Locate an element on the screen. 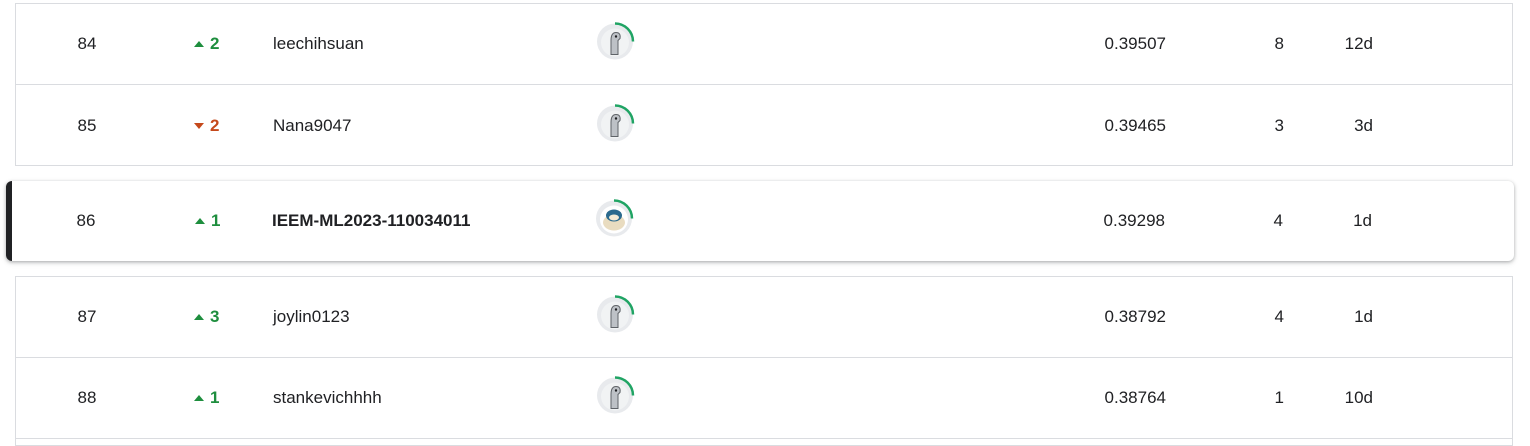 The image size is (1530, 446). team-name-link: stankevichhhh is located at coordinates (327, 398).